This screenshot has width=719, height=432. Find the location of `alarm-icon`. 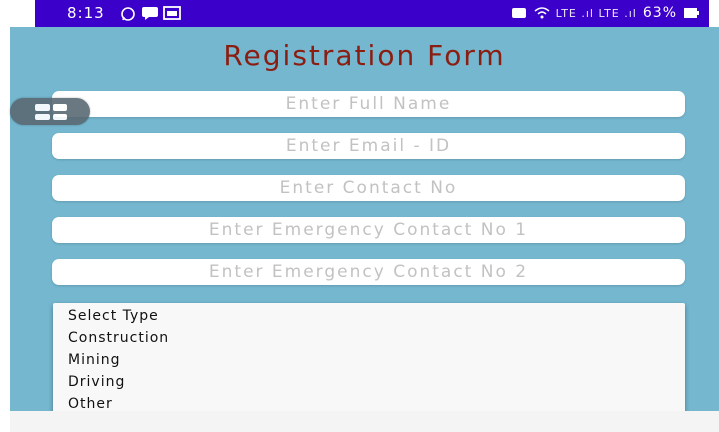

alarm-icon is located at coordinates (518, 13).